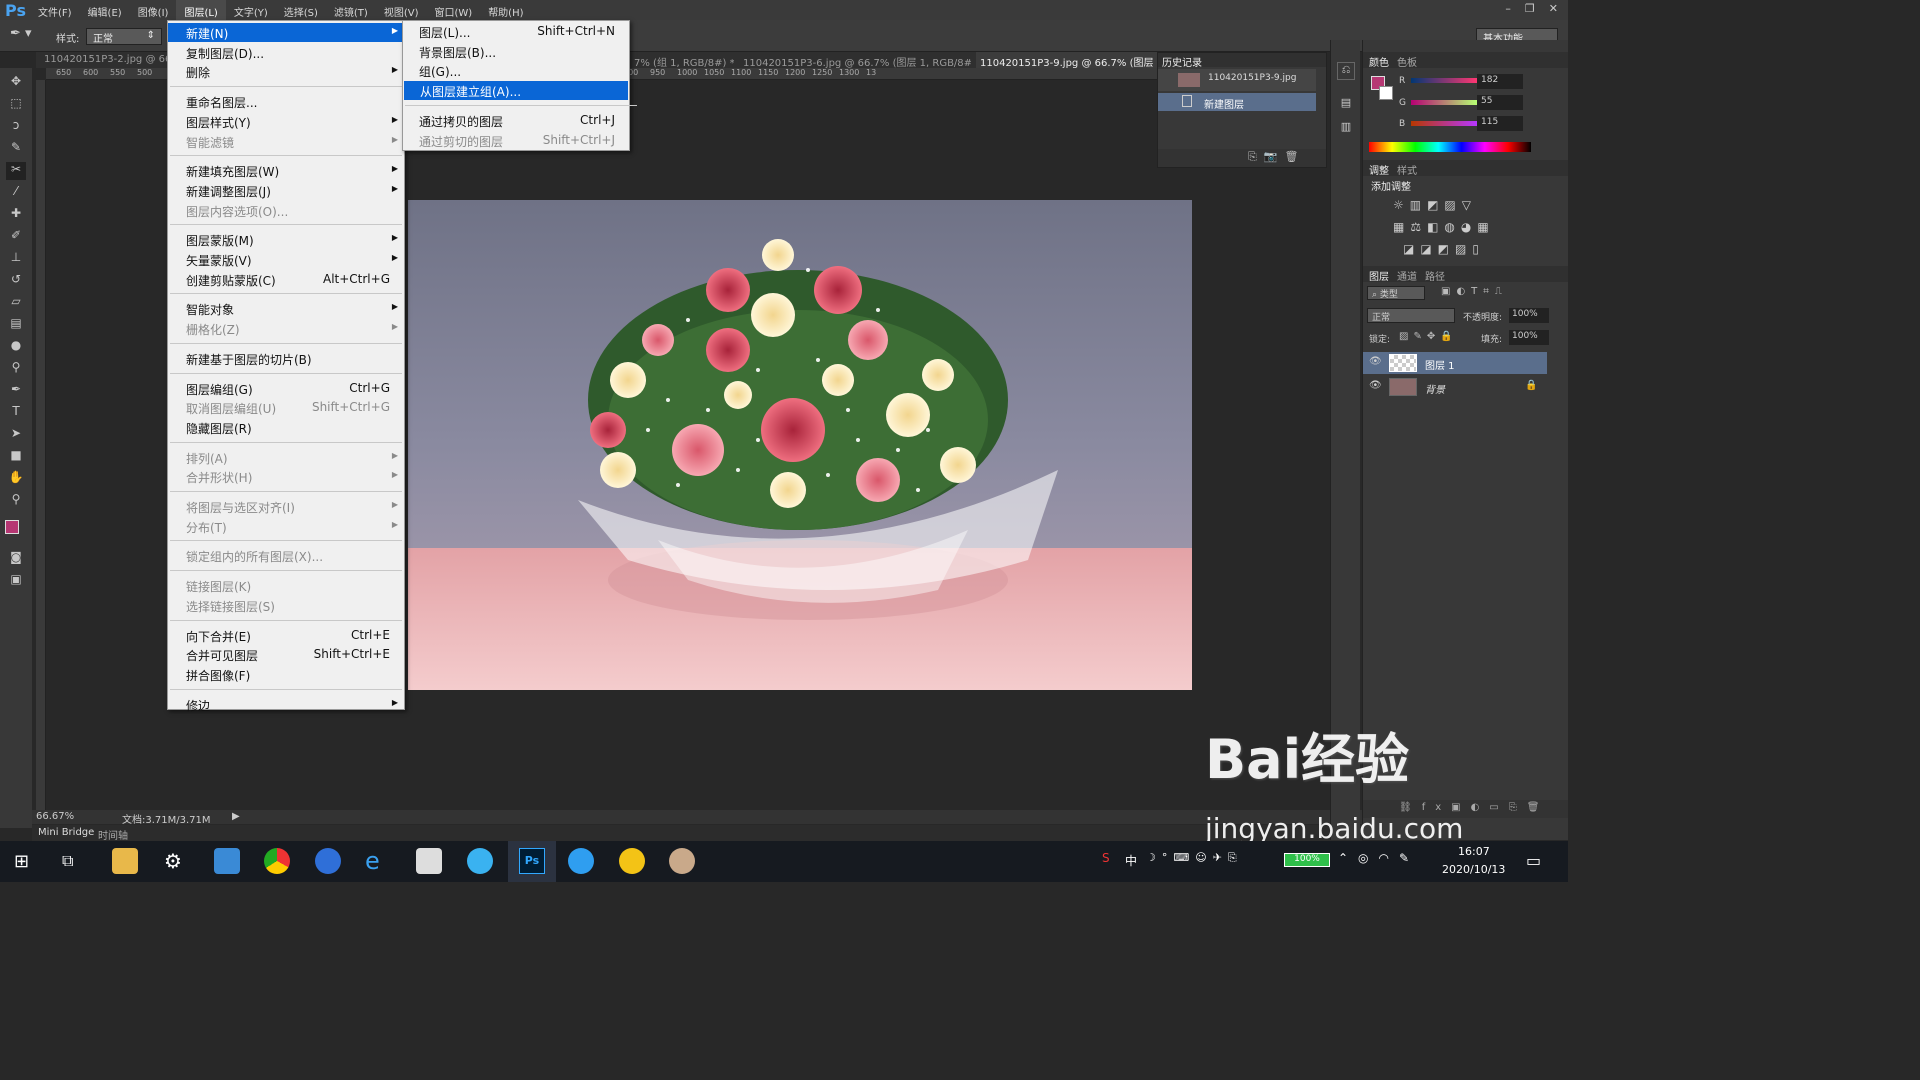 This screenshot has width=1920, height=1080. What do you see at coordinates (1237, 80) in the screenshot?
I see `history-snapshot: 110420151P3-9.jpg` at bounding box center [1237, 80].